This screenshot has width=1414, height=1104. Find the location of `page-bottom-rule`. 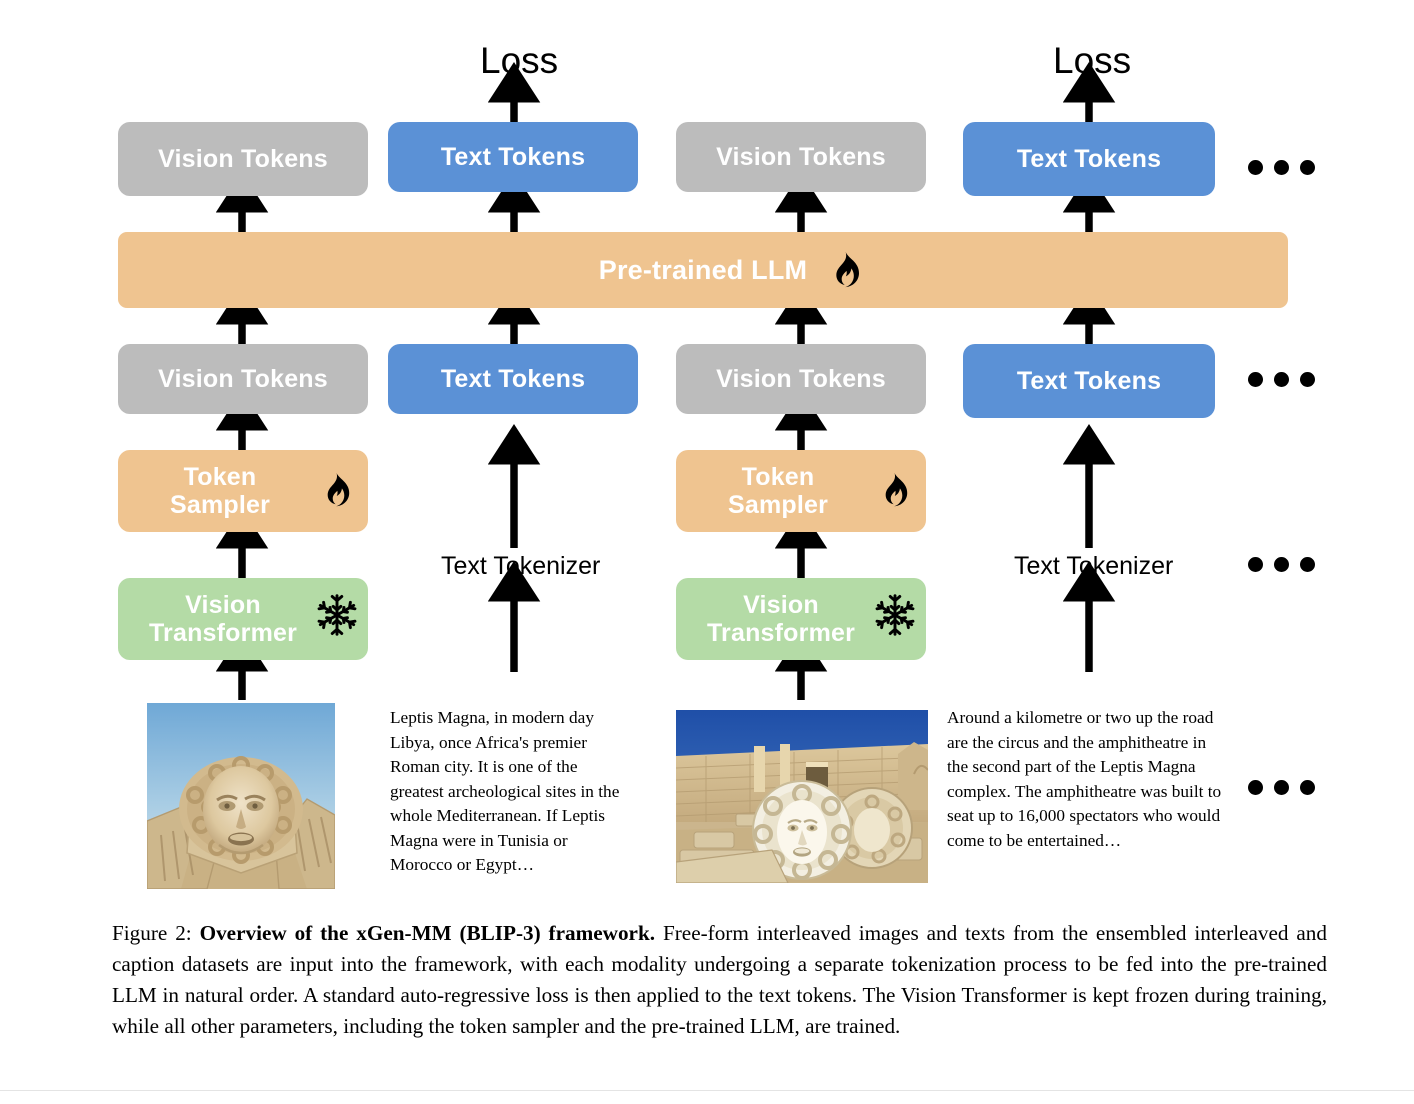

page-bottom-rule is located at coordinates (707, 1090).